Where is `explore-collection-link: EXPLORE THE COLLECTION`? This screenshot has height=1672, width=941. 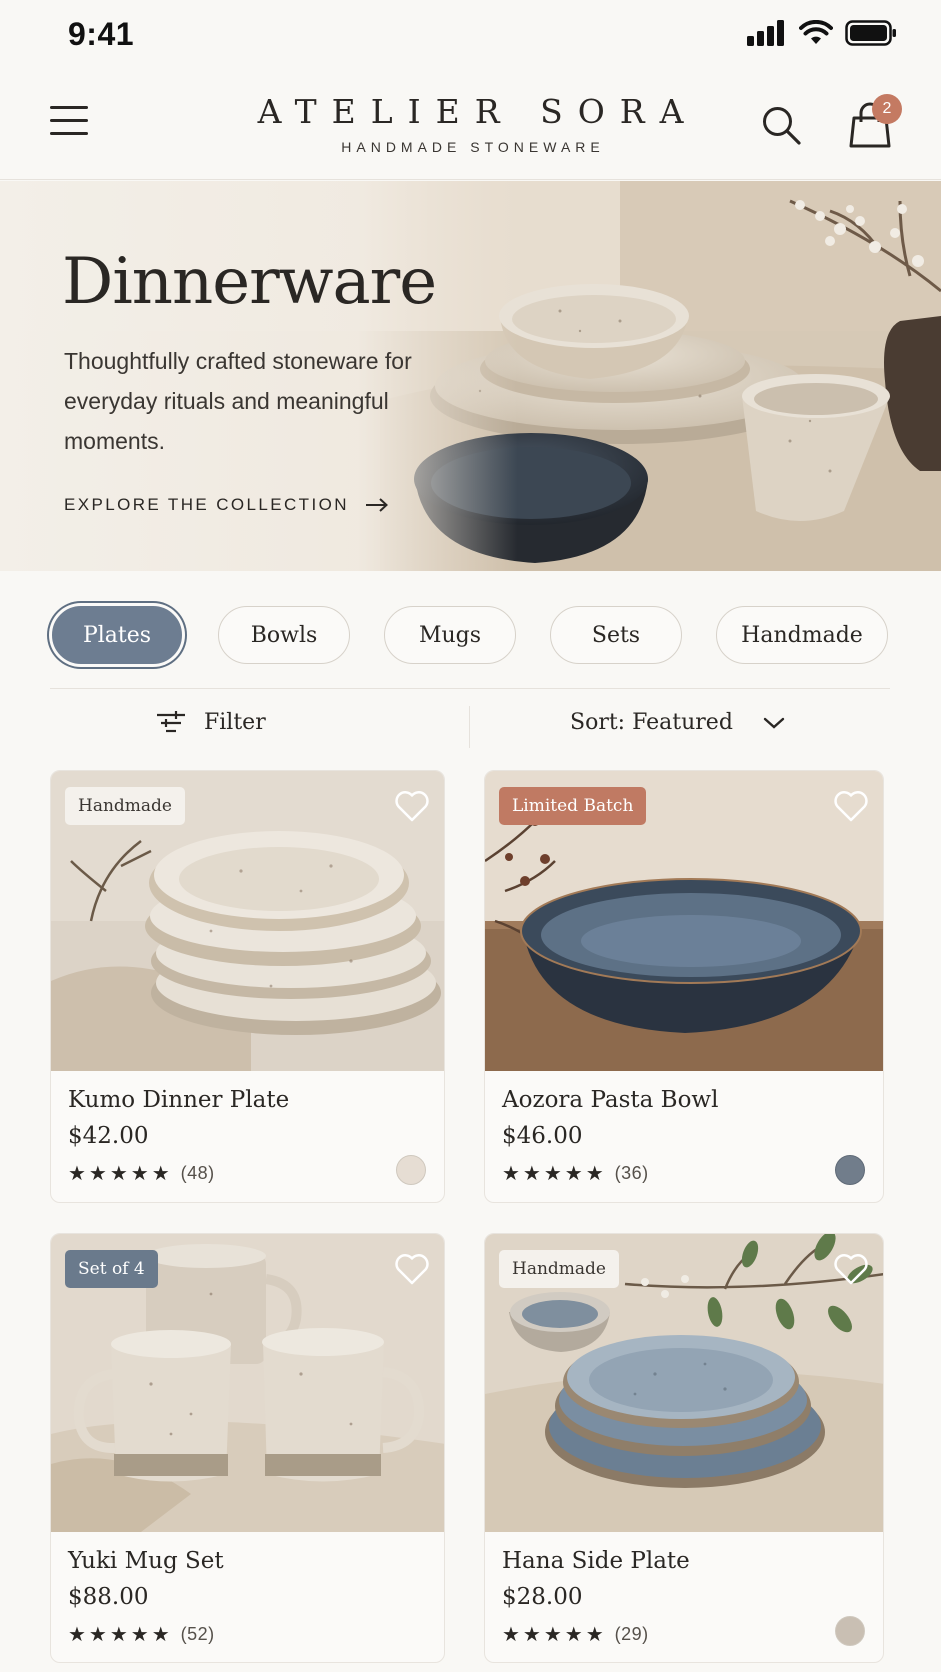 explore-collection-link: EXPLORE THE COLLECTION is located at coordinates (226, 505).